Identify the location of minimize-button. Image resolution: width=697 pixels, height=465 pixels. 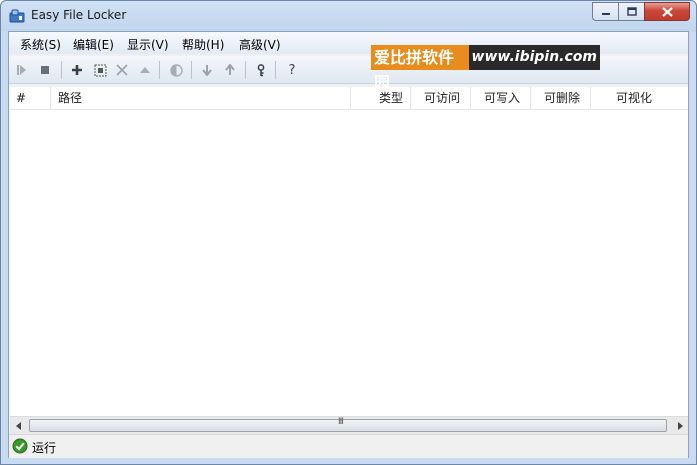
(605, 11).